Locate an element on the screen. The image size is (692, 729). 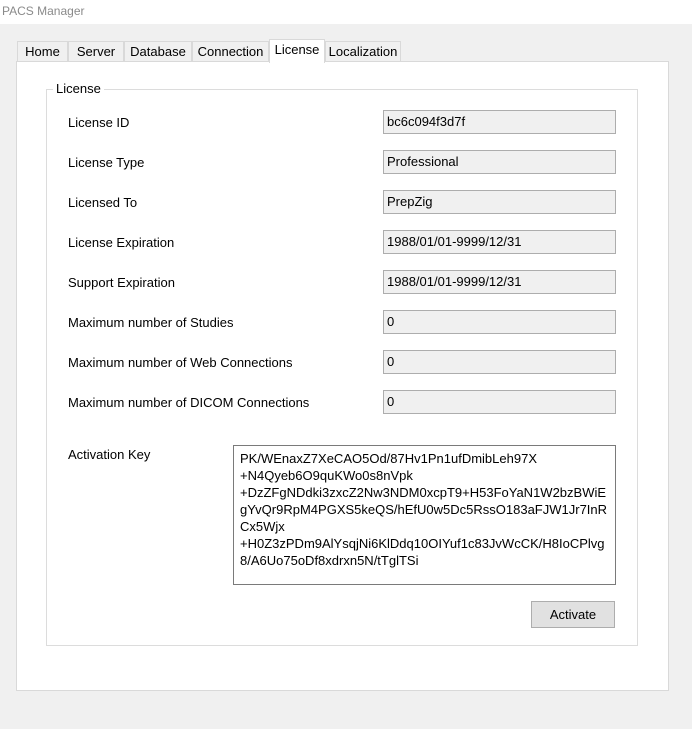
license-id-label: License ID is located at coordinates (99, 122).